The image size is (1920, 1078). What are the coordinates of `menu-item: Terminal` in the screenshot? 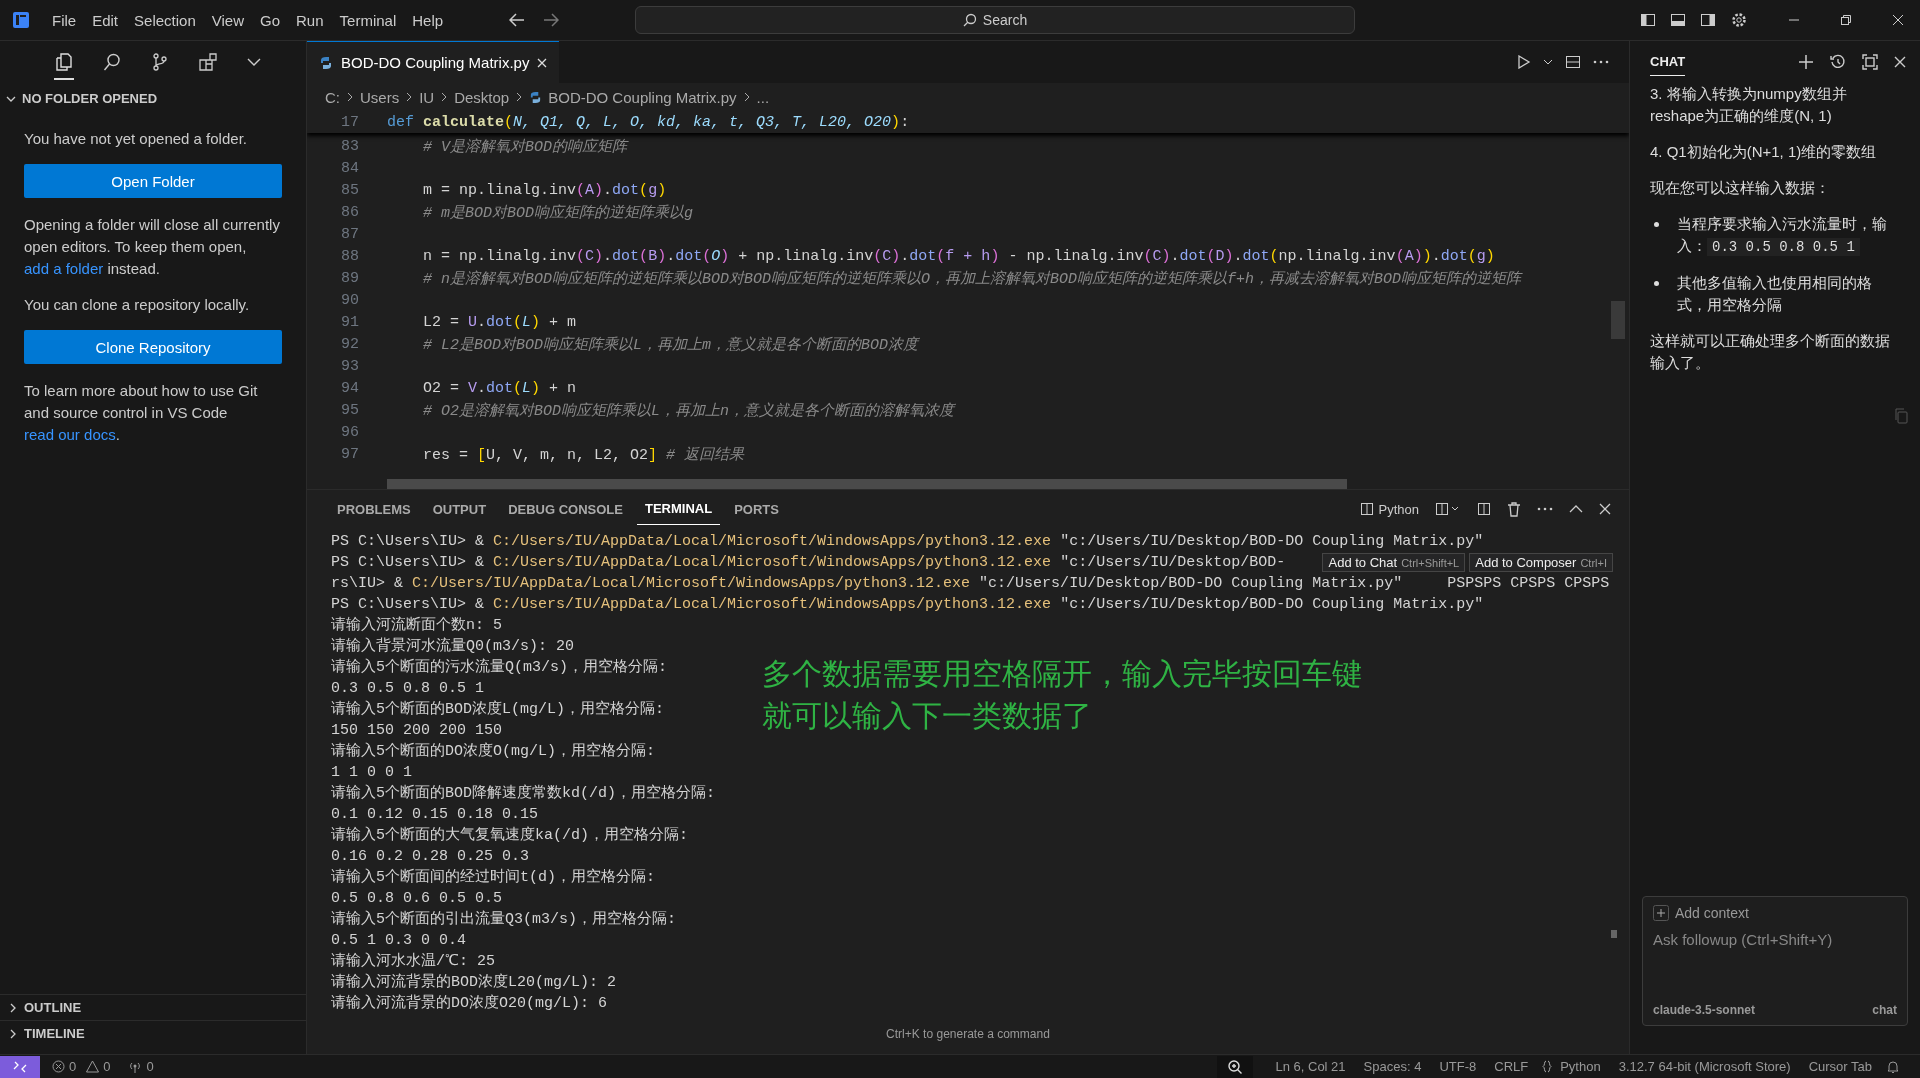 It's located at (368, 20).